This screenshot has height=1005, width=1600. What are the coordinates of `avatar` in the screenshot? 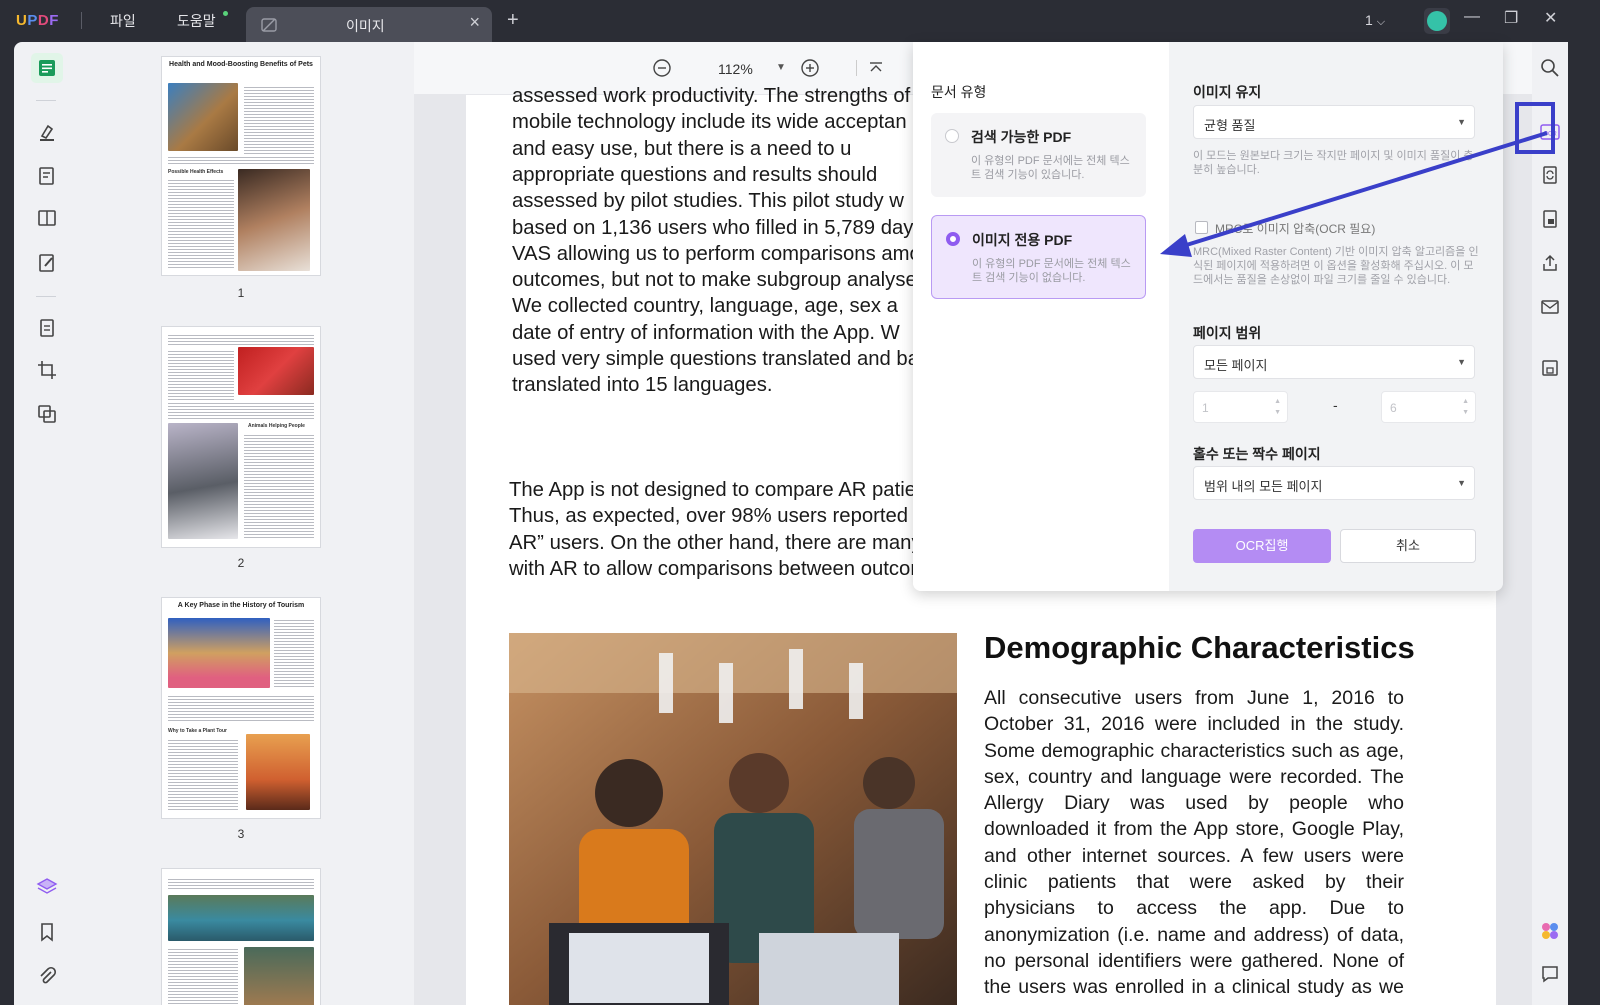 It's located at (1437, 21).